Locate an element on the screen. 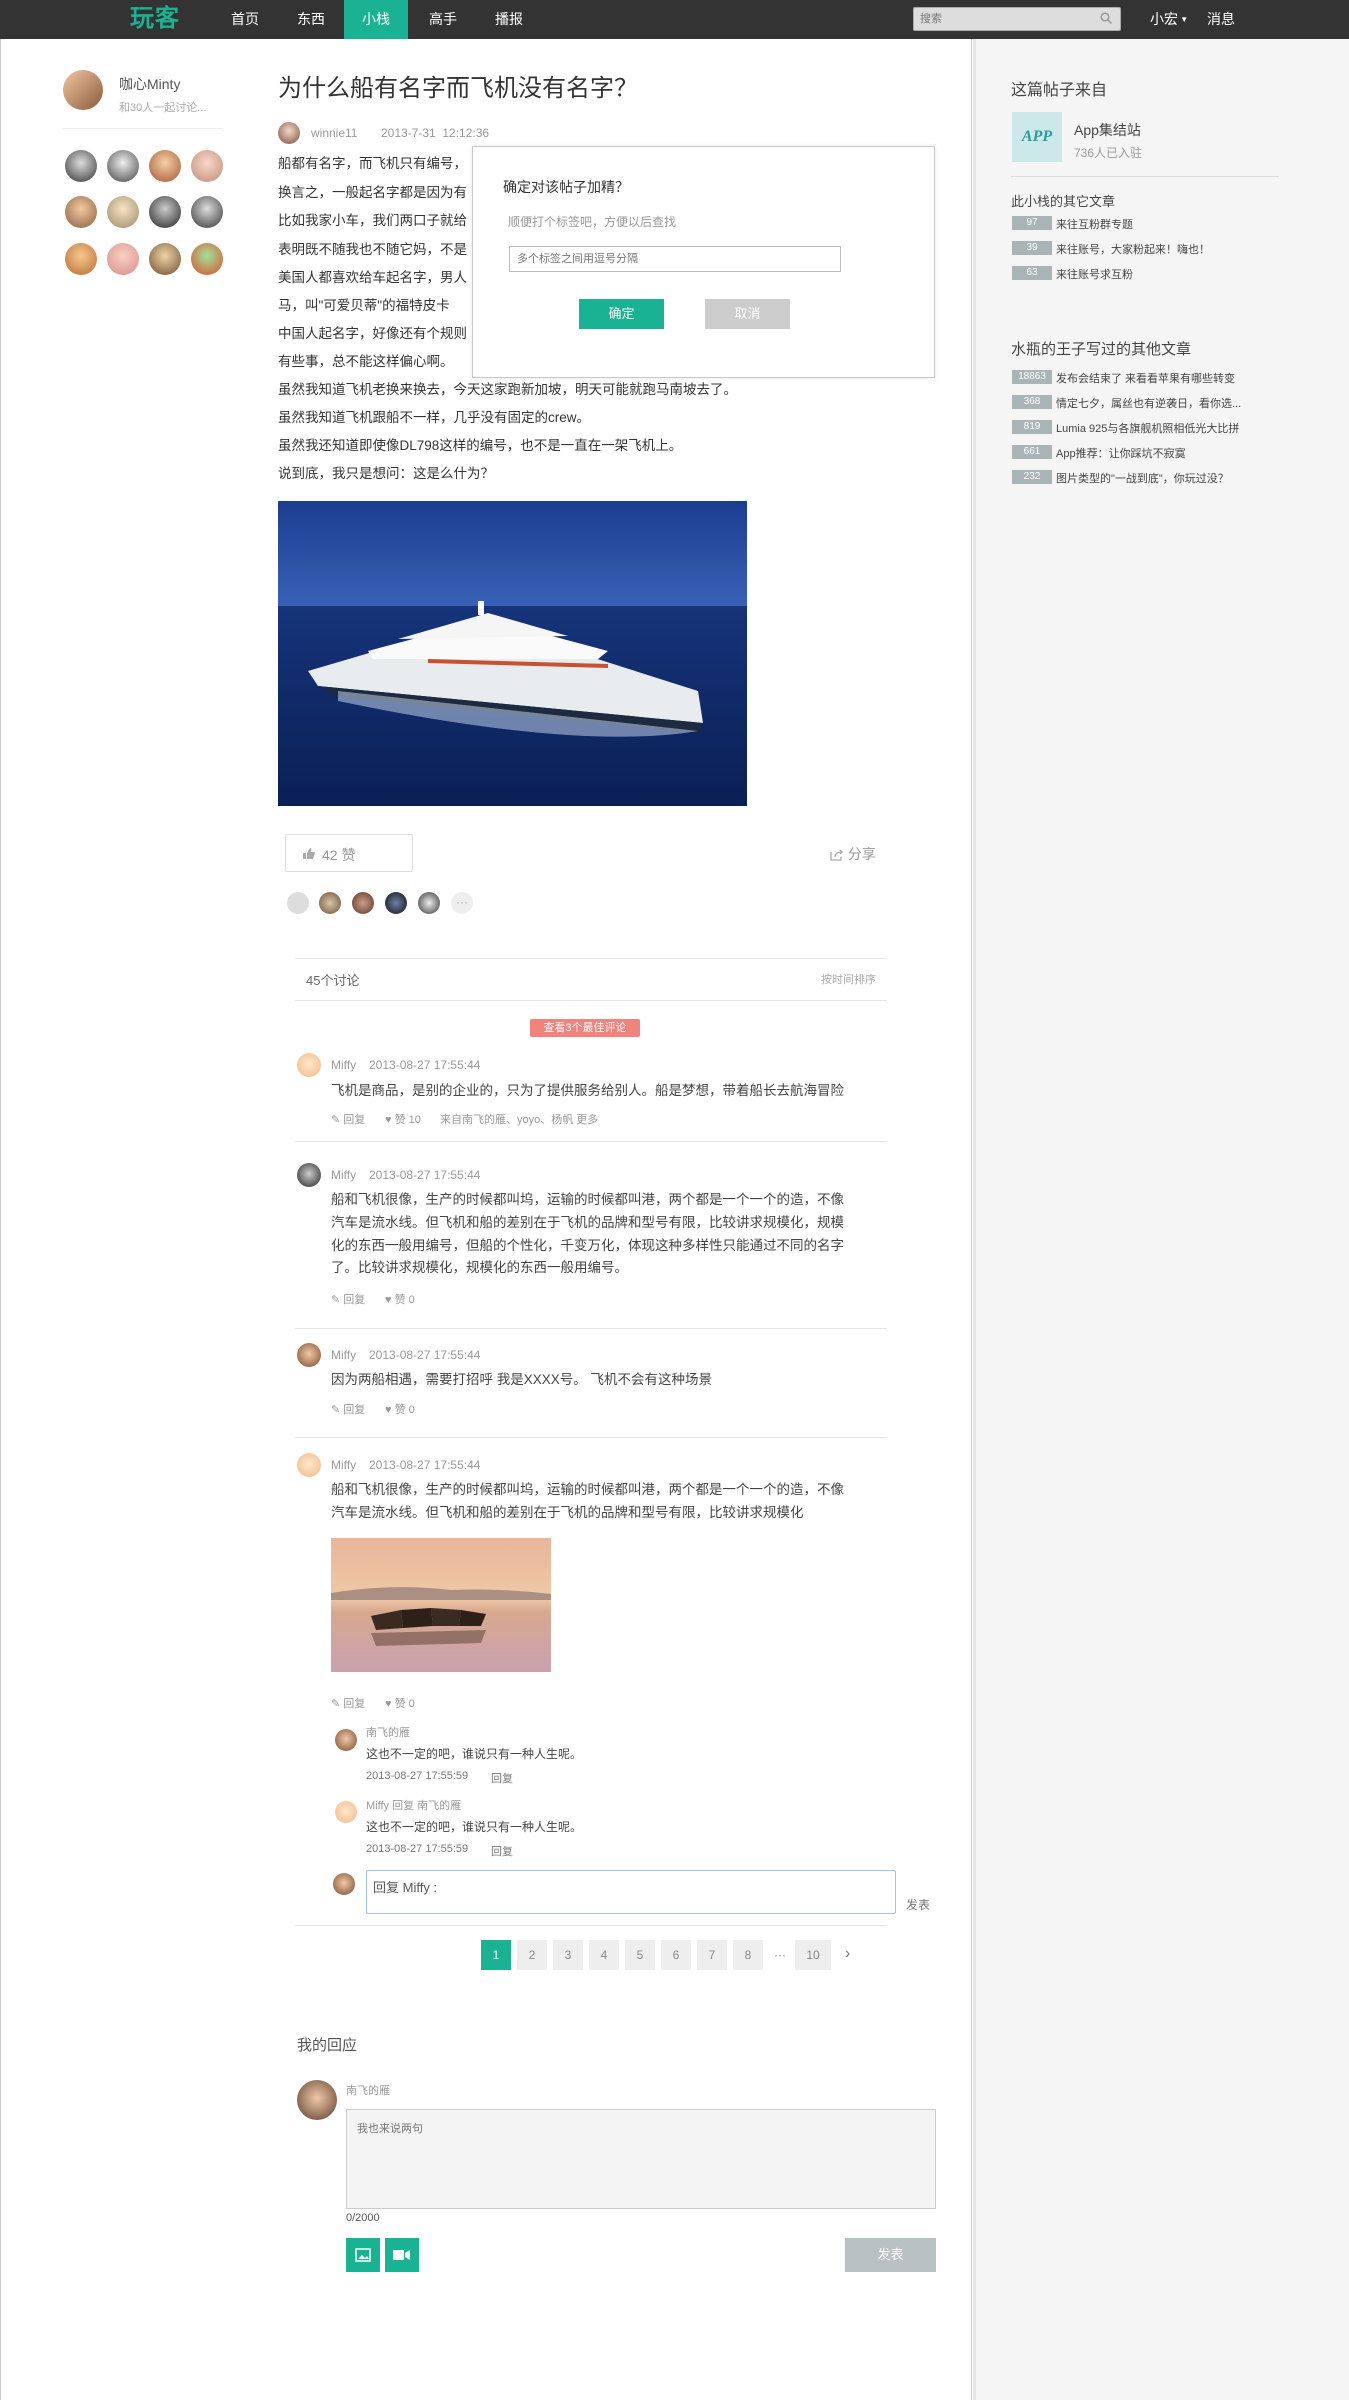  sidebar-article-link: 来往互粉群专题 is located at coordinates (1094, 224).